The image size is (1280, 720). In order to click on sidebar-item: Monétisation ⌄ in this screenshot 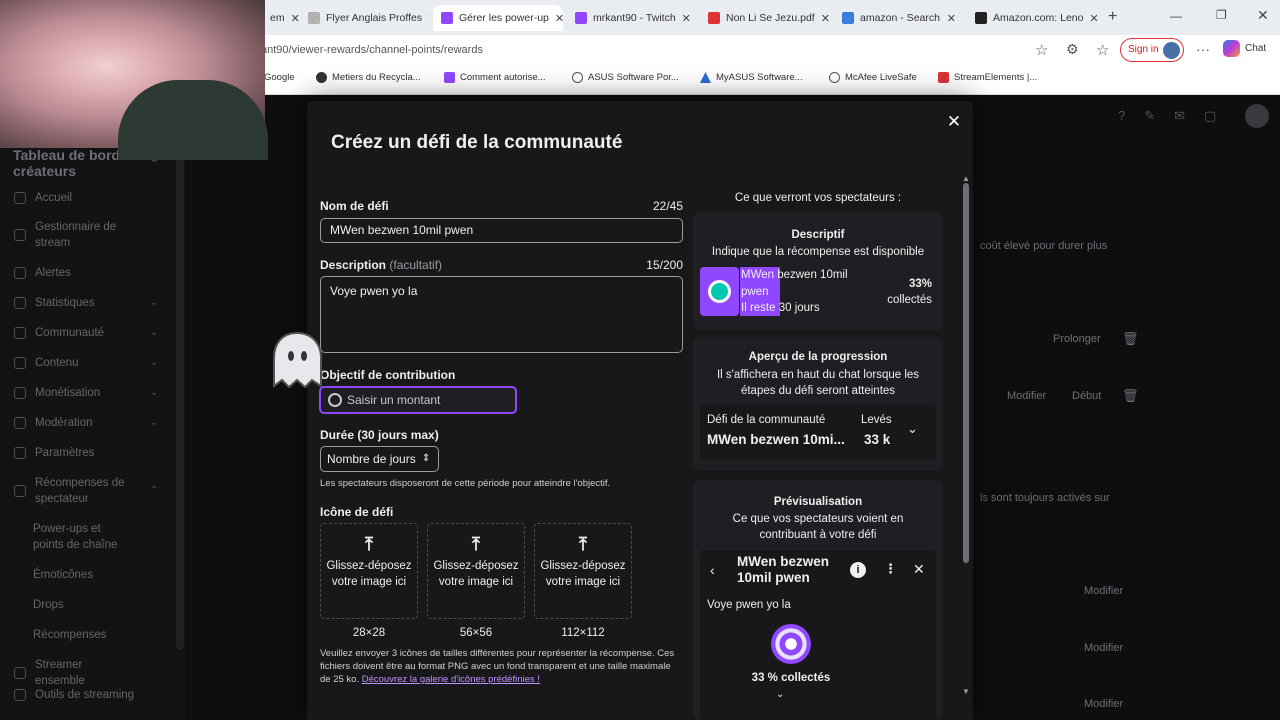, I will do `click(89, 393)`.